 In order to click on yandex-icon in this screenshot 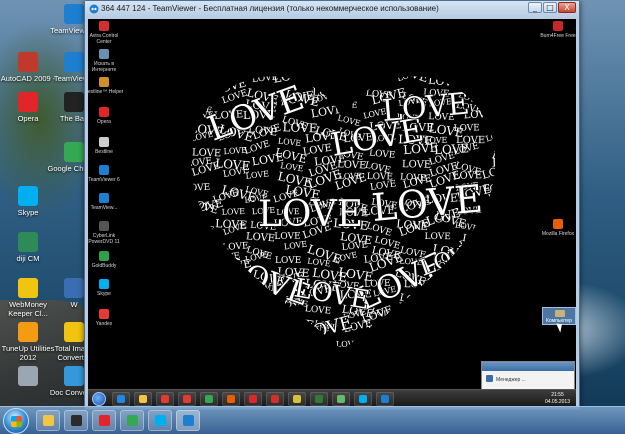, I will do `click(187, 399)`.